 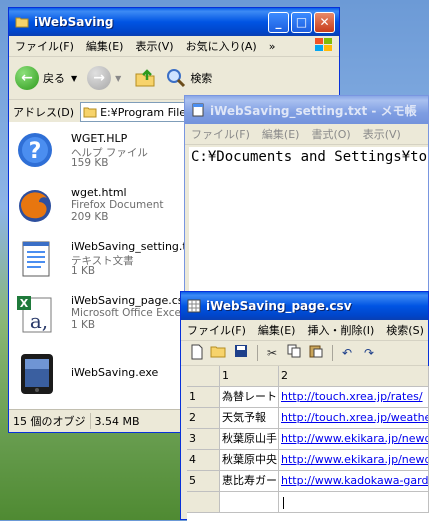 What do you see at coordinates (283, 503) in the screenshot?
I see `text-cursor` at bounding box center [283, 503].